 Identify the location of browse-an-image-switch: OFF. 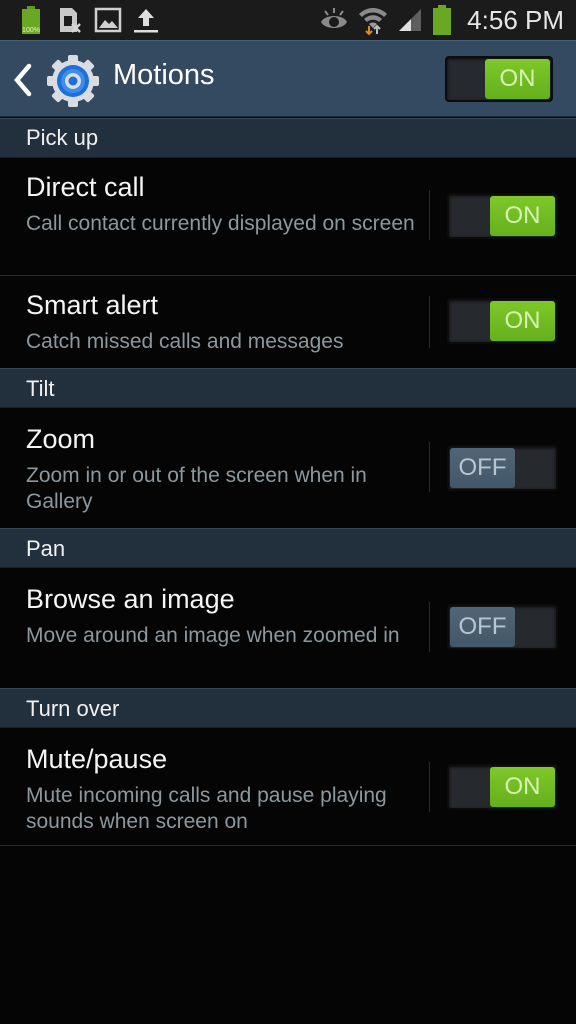
(502, 627).